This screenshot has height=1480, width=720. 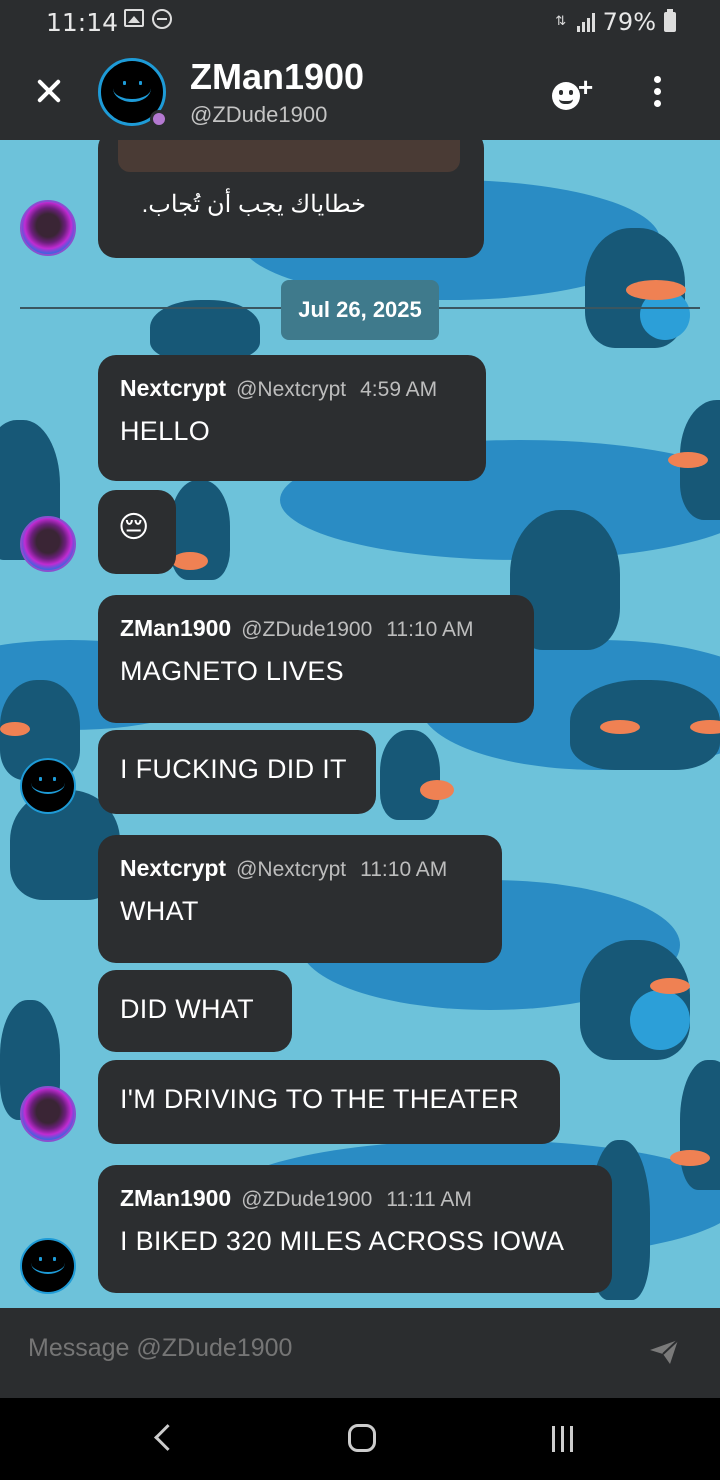 I want to click on system-nav-bar, so click(x=360, y=1439).